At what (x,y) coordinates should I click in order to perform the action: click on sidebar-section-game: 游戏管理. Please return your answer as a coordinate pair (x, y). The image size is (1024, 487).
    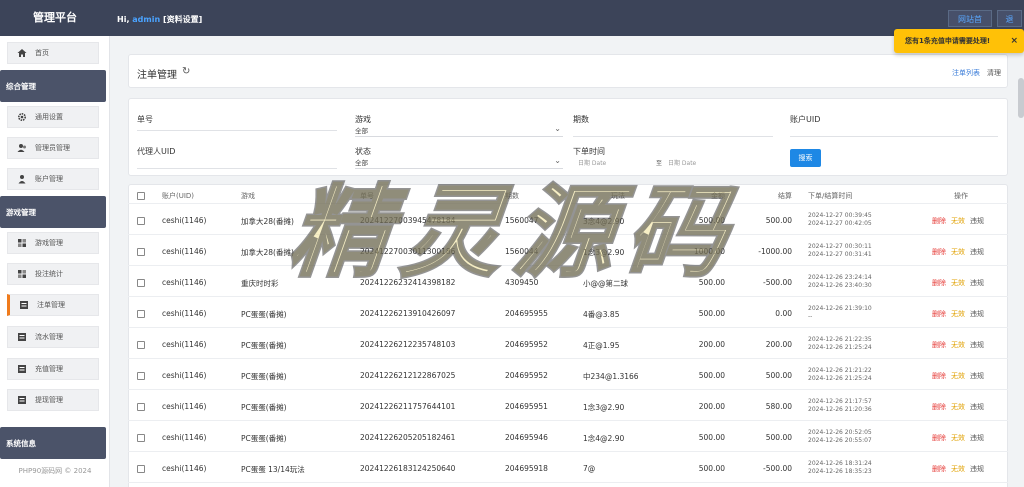
    Looking at the image, I should click on (53, 212).